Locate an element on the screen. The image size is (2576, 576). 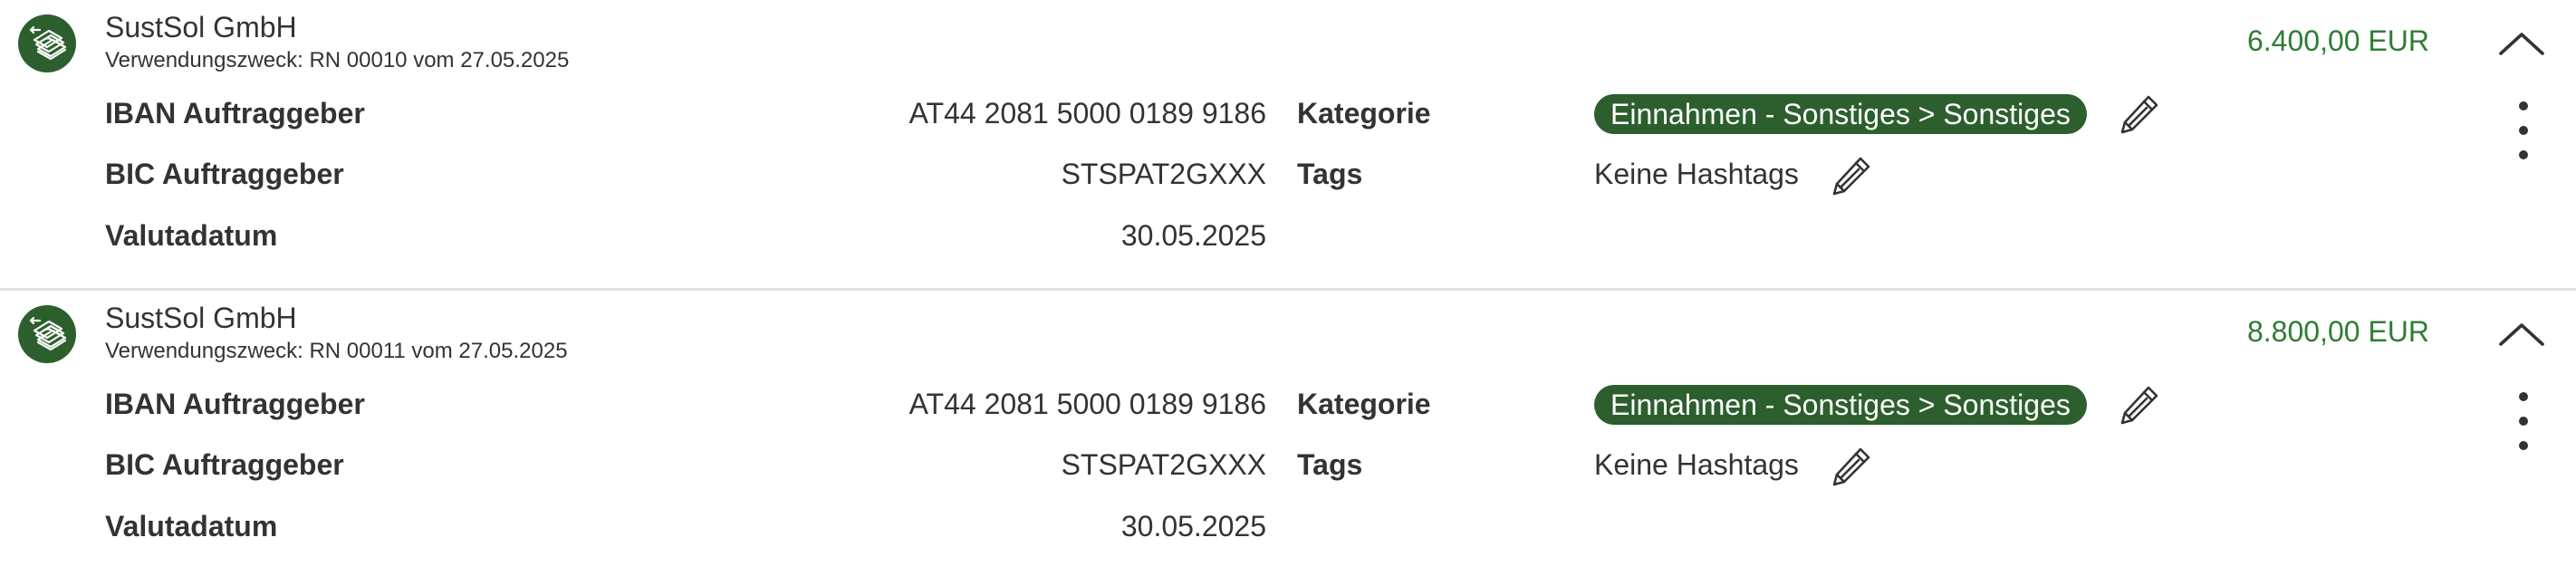
transaction-amount: 6.400,00 EUR is located at coordinates (2337, 40).